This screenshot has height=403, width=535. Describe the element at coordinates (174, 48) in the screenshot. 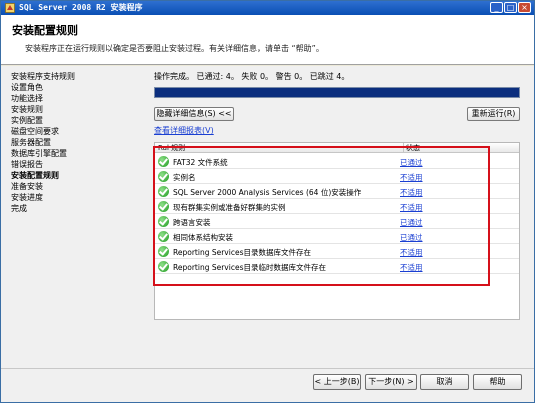

I see `page-subtitle: 安装程序正在运行规则以确定是否要阻止安装过程。有关详细信息，请单击 “帮助”。` at that location.